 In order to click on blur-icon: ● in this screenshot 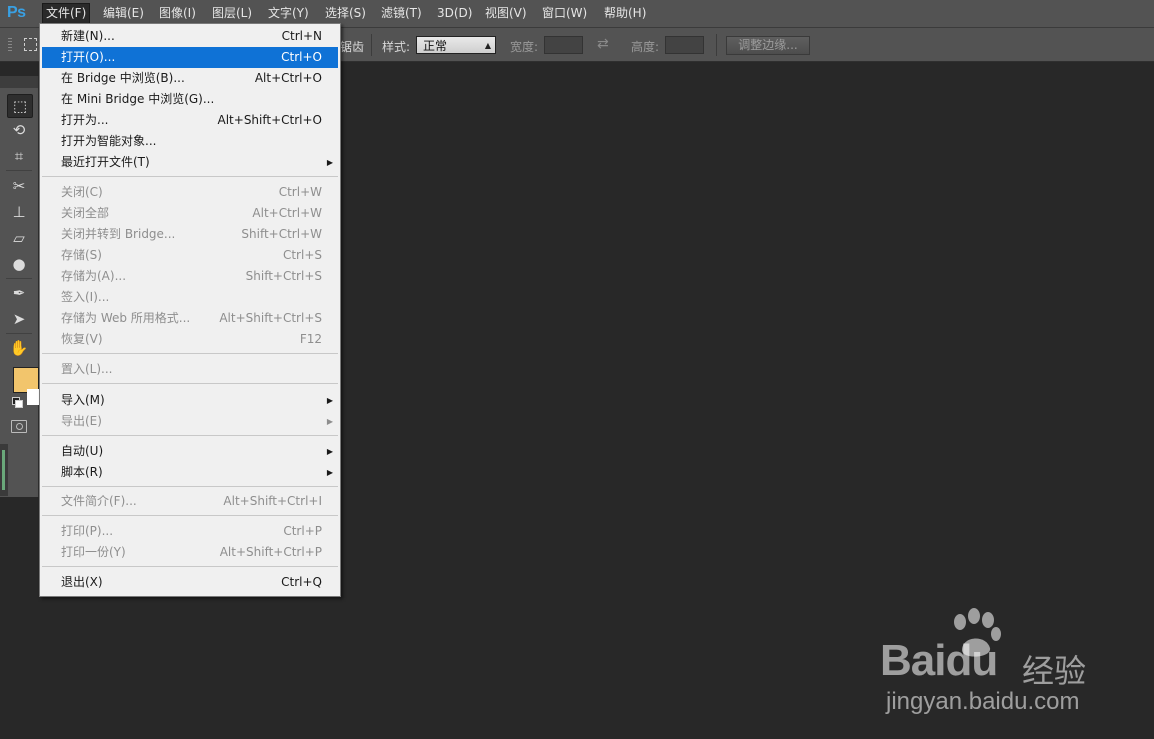, I will do `click(19, 264)`.